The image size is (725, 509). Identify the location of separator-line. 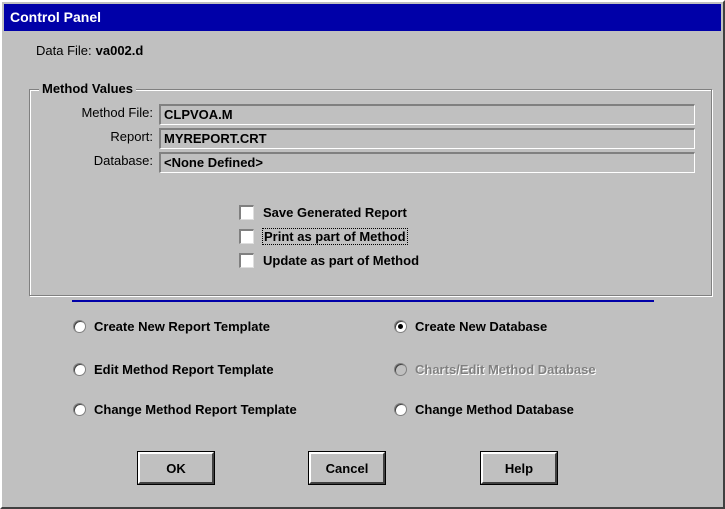
(363, 301).